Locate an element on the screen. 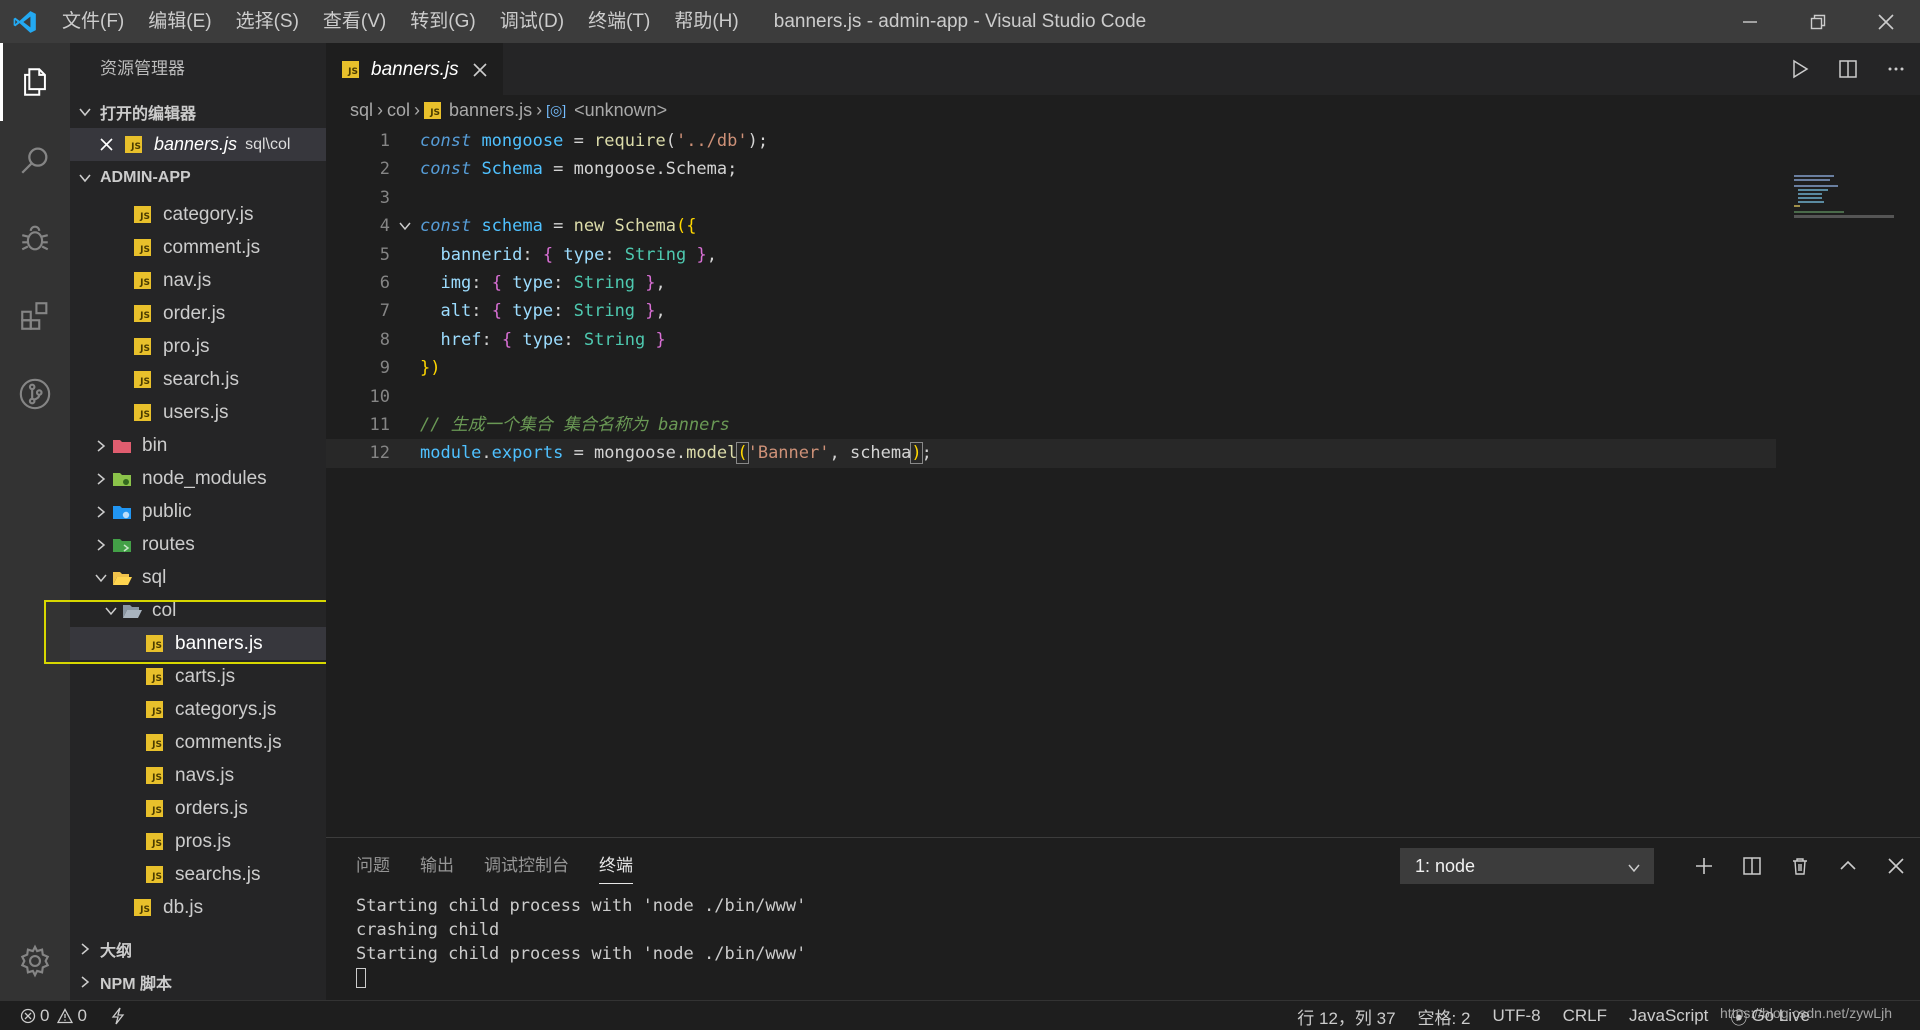 The width and height of the screenshot is (1920, 1030). tree-file: JS comments.js is located at coordinates (198, 742).